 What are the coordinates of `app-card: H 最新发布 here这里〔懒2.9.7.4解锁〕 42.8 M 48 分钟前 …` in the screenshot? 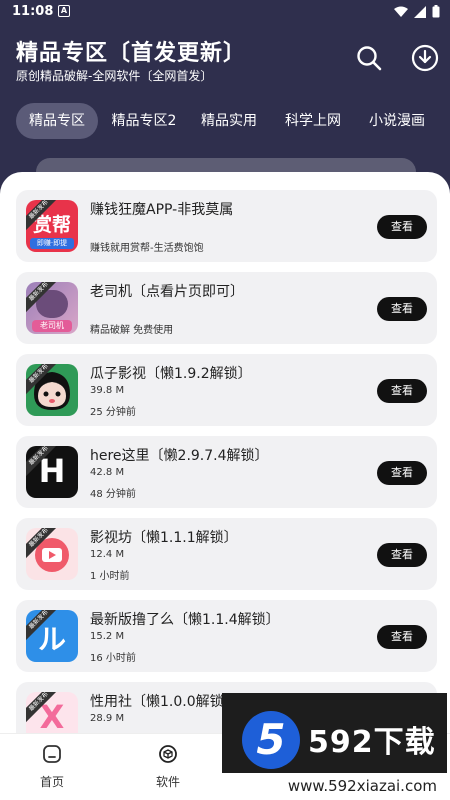 It's located at (226, 472).